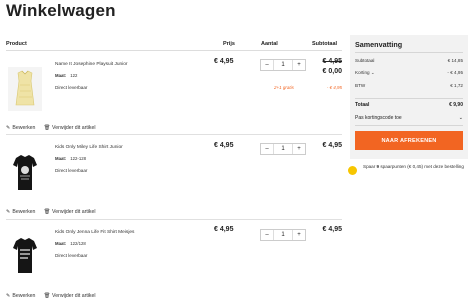 This screenshot has width=475, height=306. I want to click on summary-discount-label: Korting ⌄, so click(365, 73).